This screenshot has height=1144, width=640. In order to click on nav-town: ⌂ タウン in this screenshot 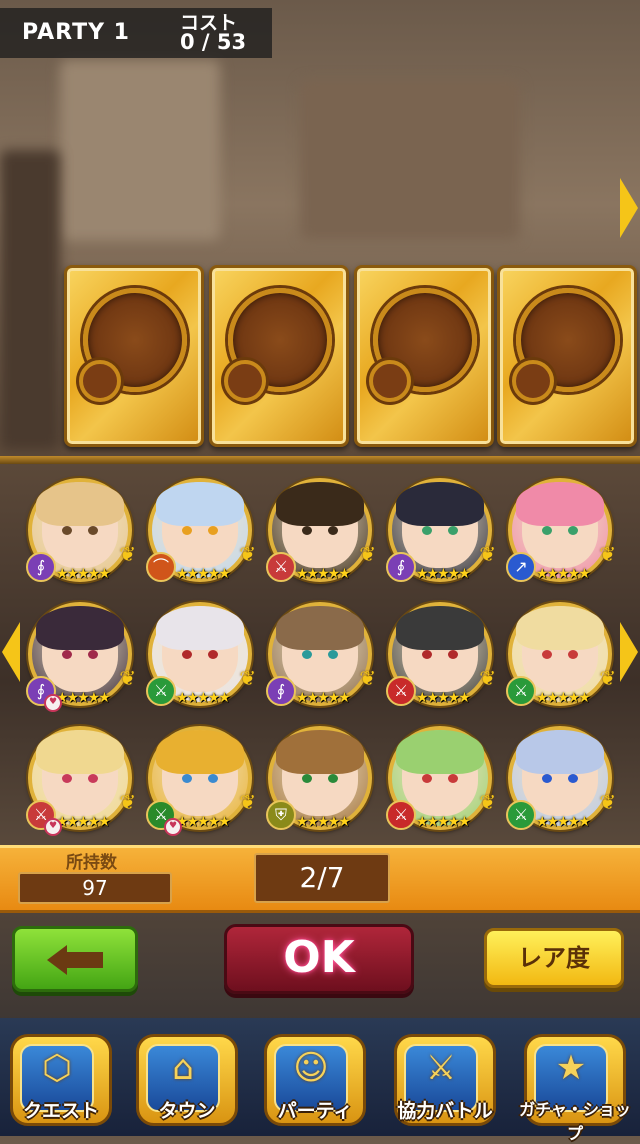, I will do `click(187, 1085)`.